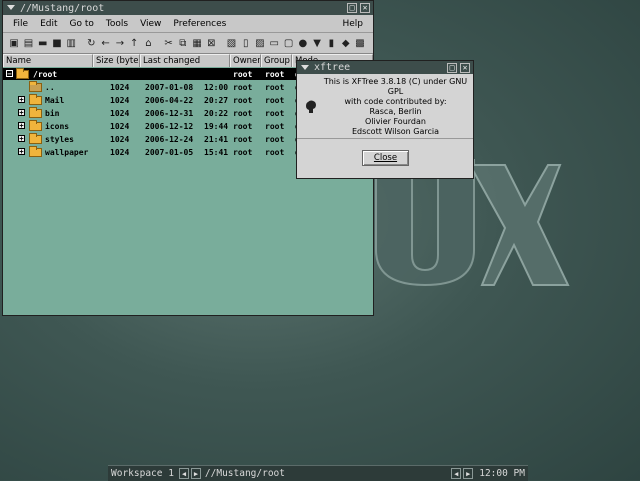  I want to click on col-size: Size (bytes), so click(116, 61).